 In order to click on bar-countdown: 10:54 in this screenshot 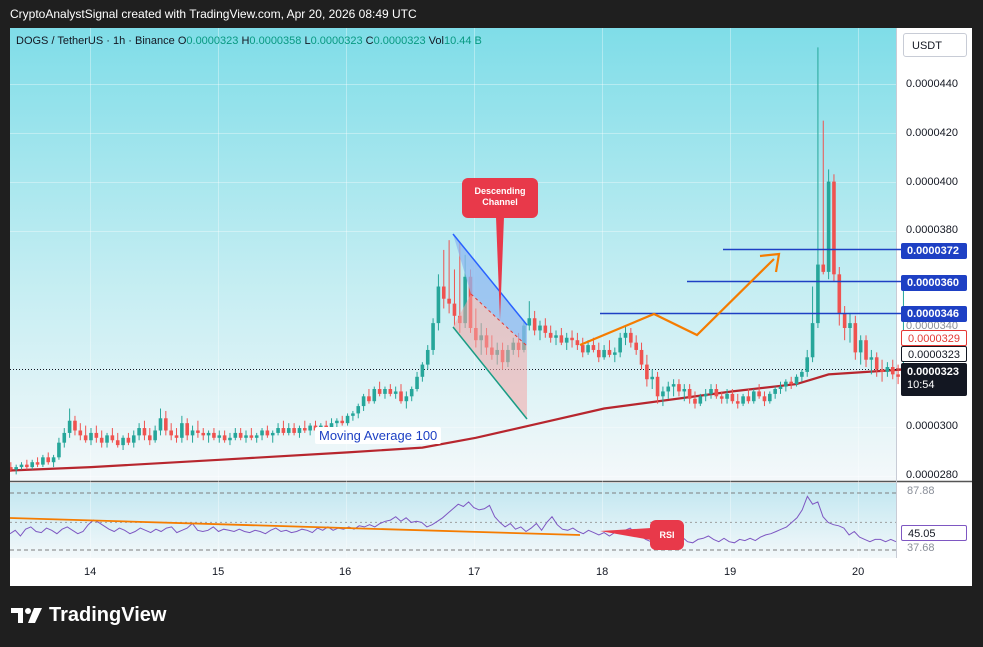, I will do `click(921, 385)`.